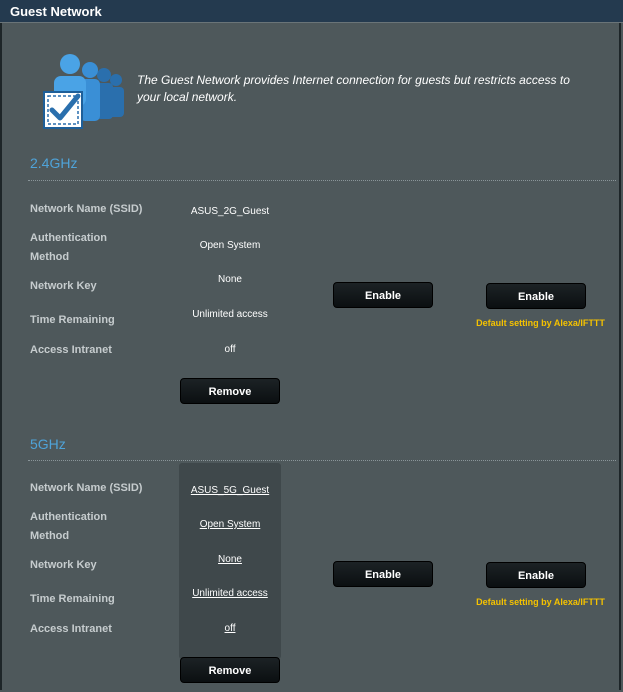 This screenshot has height=692, width=623. Describe the element at coordinates (383, 295) in the screenshot. I see `band-24-enable-button-1: Enable` at that location.